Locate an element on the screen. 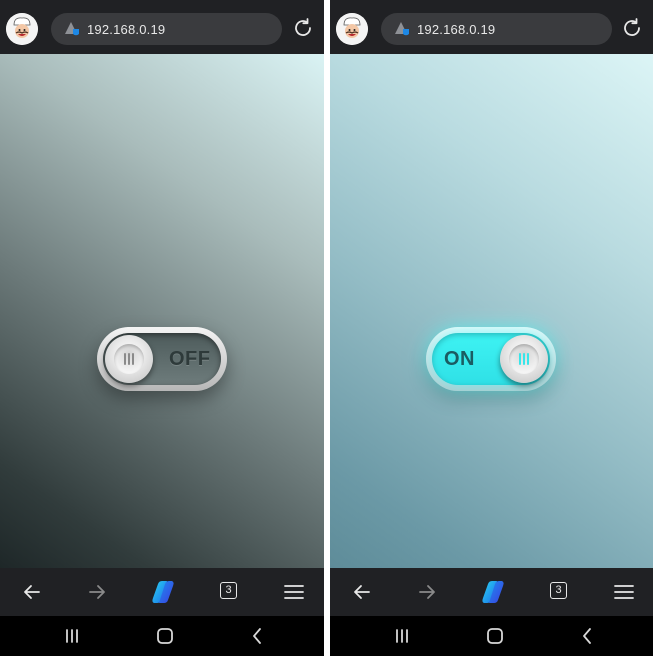  toggle-track: OFF is located at coordinates (162, 359).